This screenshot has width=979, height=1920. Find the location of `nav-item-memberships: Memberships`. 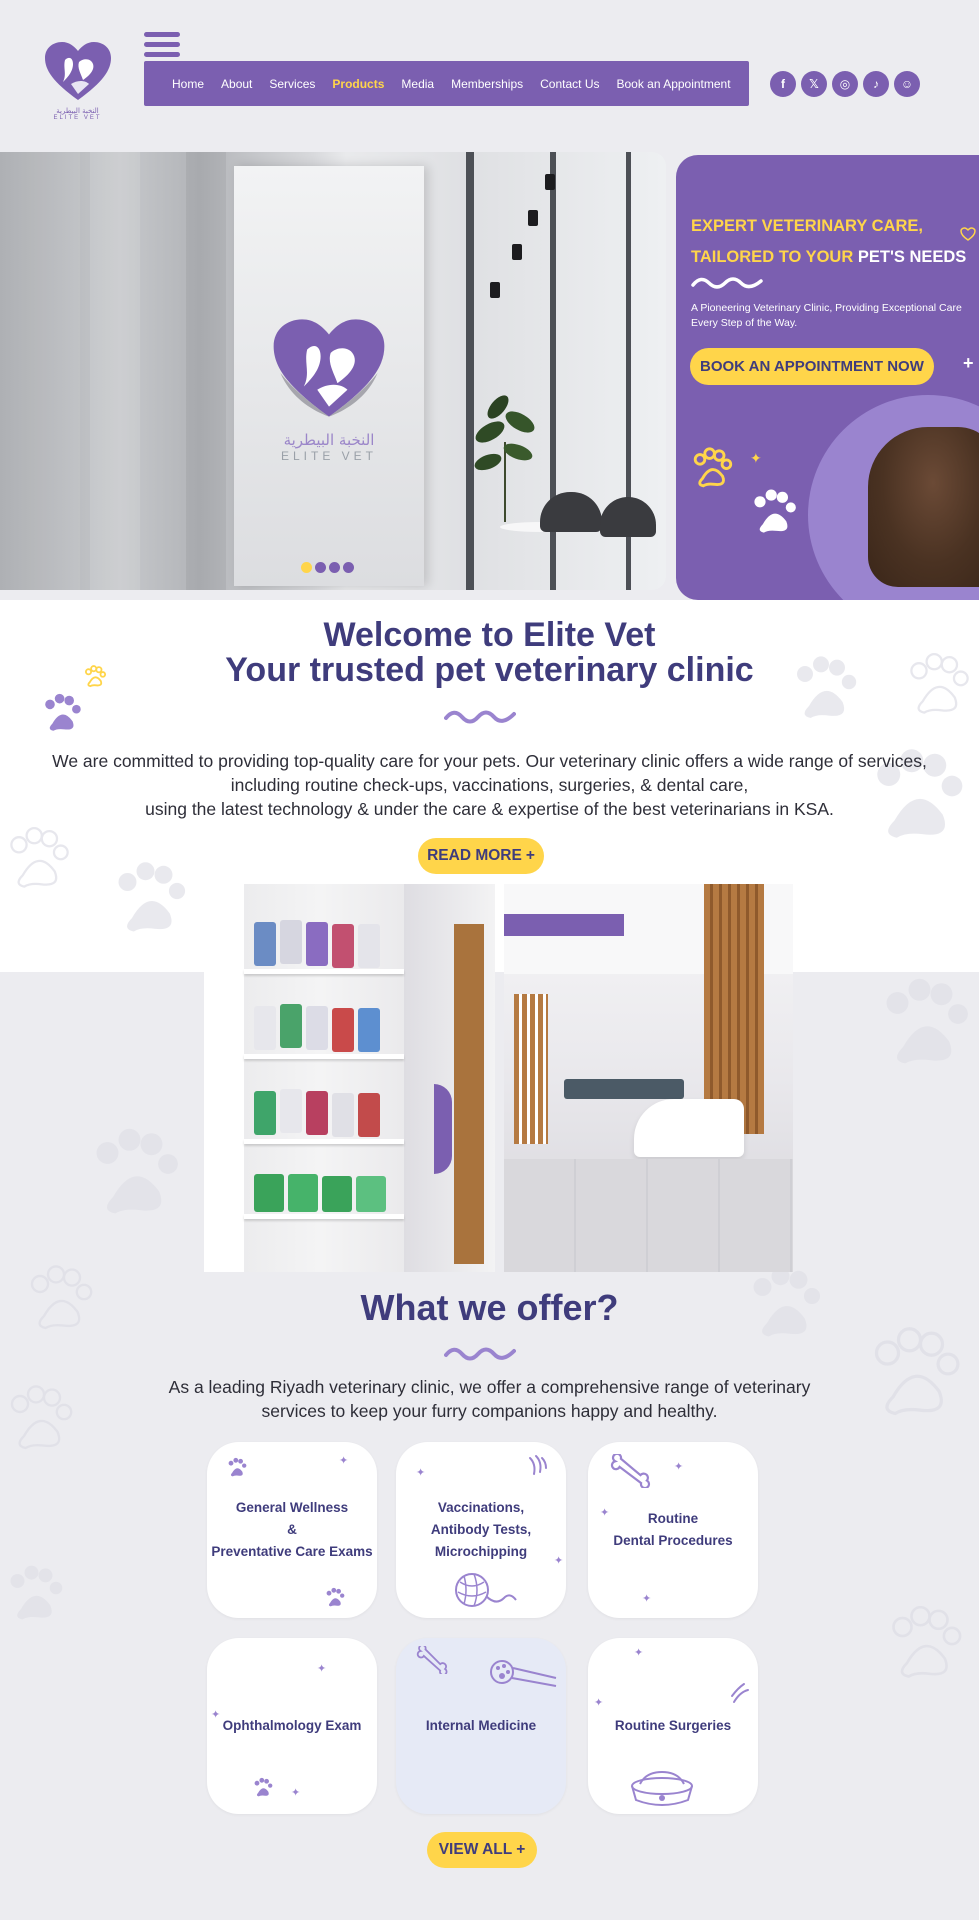

nav-item-memberships: Memberships is located at coordinates (487, 84).